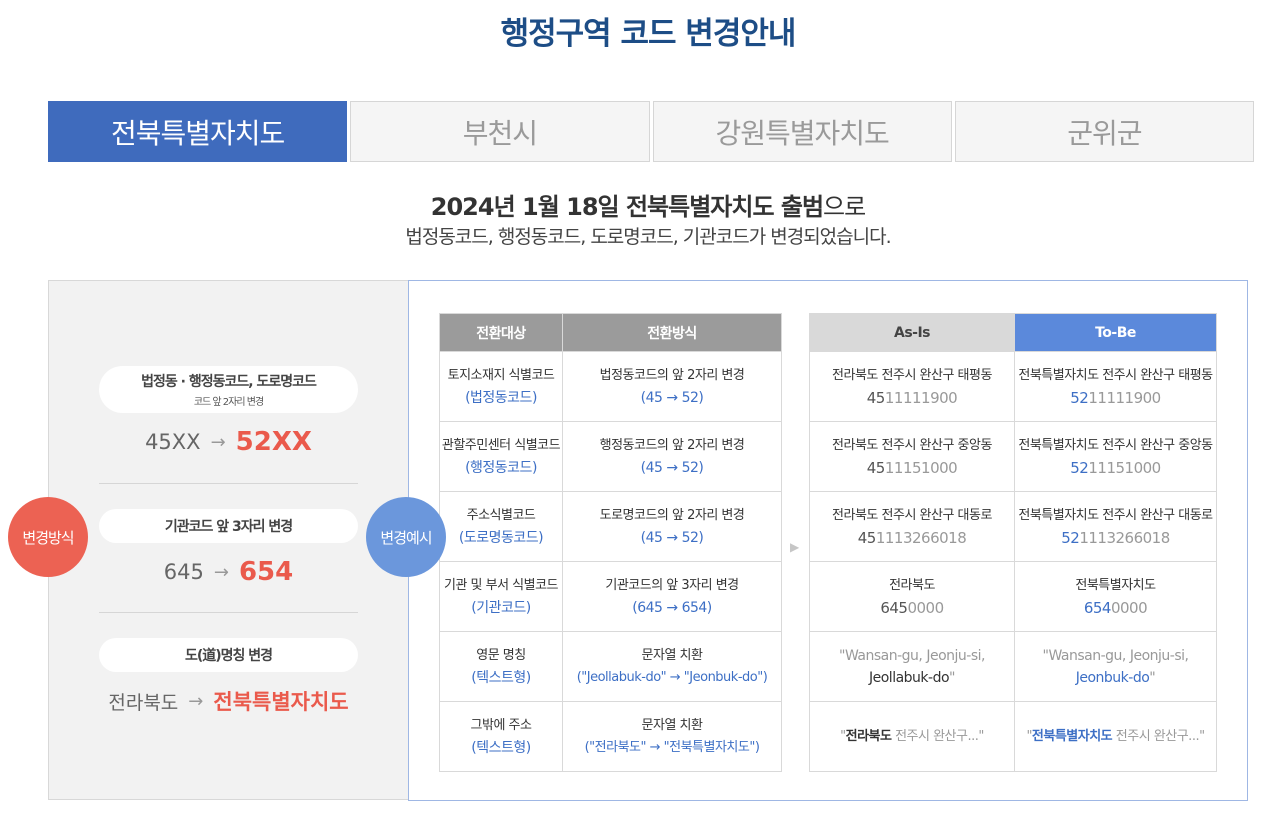  I want to click on english-province: Jeonbuk-do, so click(1112, 677).